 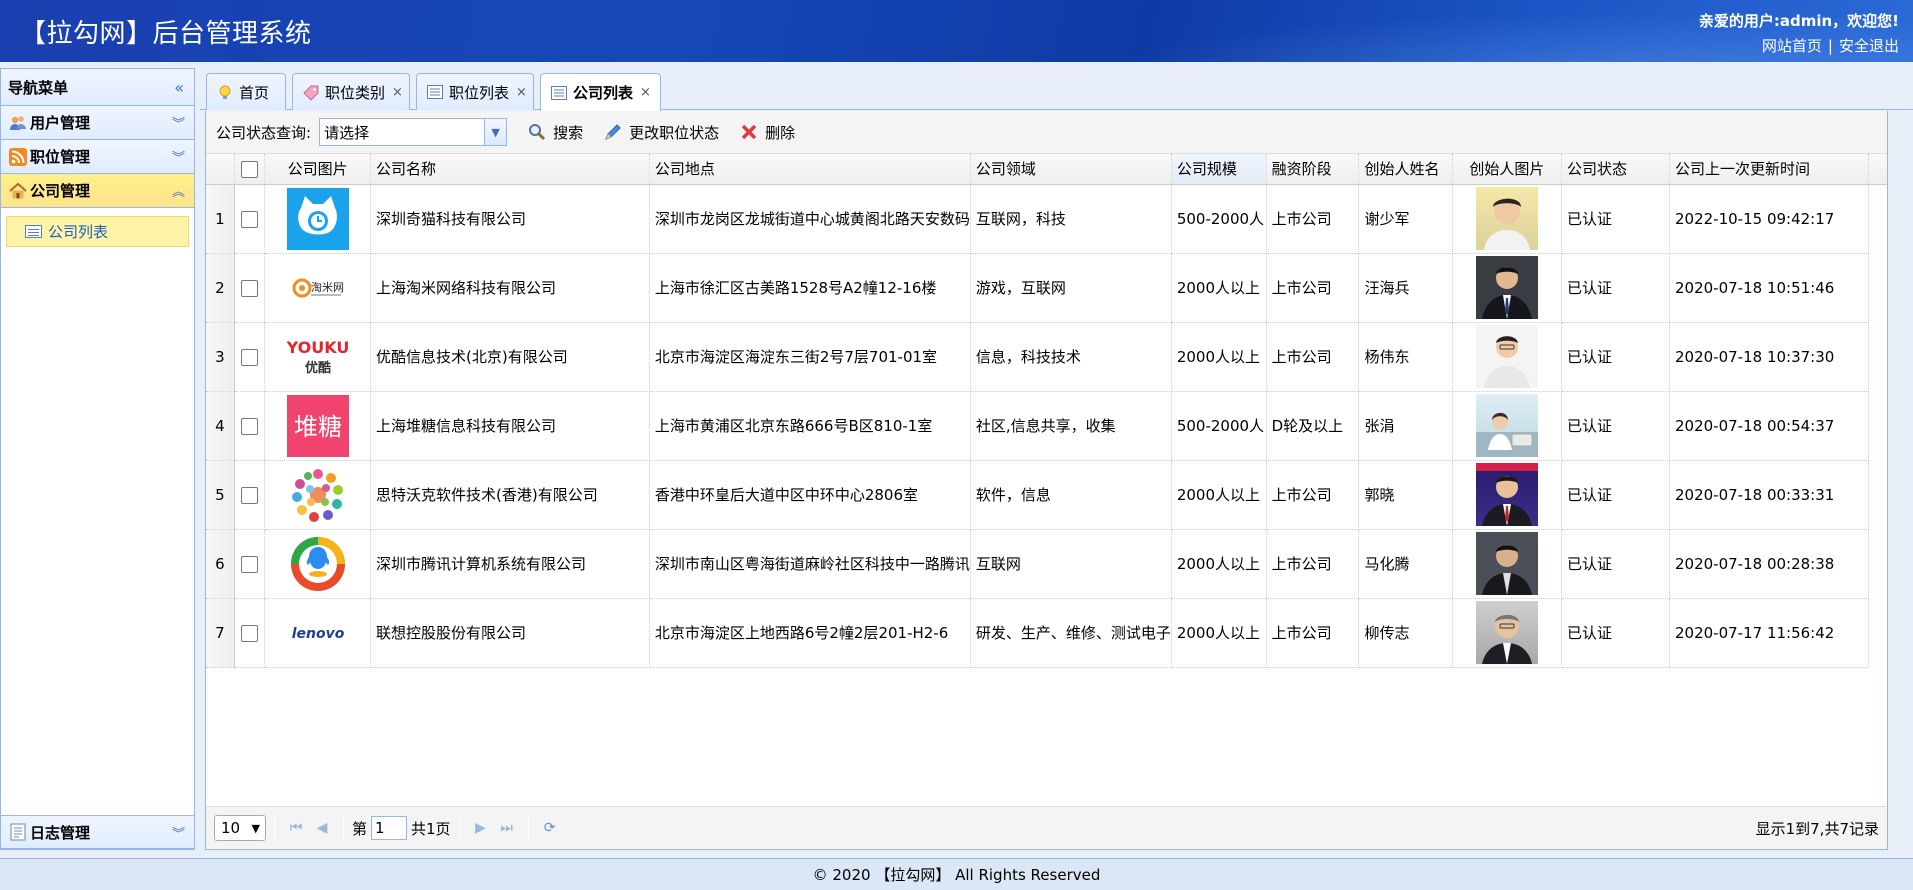 What do you see at coordinates (1219, 169) in the screenshot?
I see `col-header-size: 公司规模` at bounding box center [1219, 169].